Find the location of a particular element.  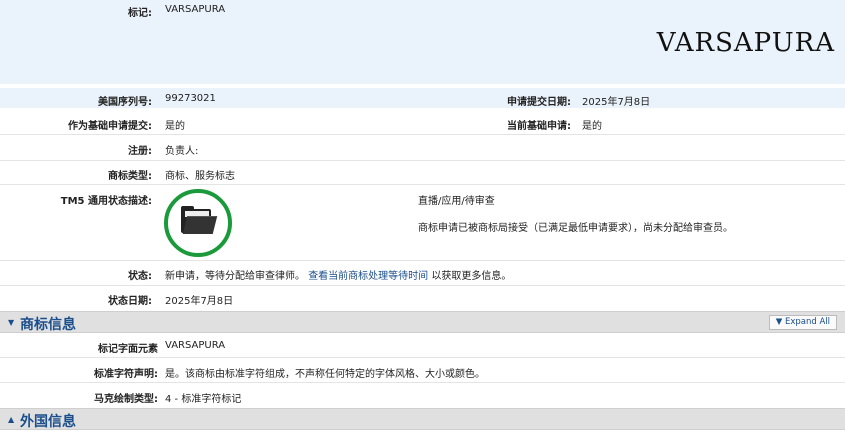

tm5-label: TM5 通用状态描述: is located at coordinates (106, 201).